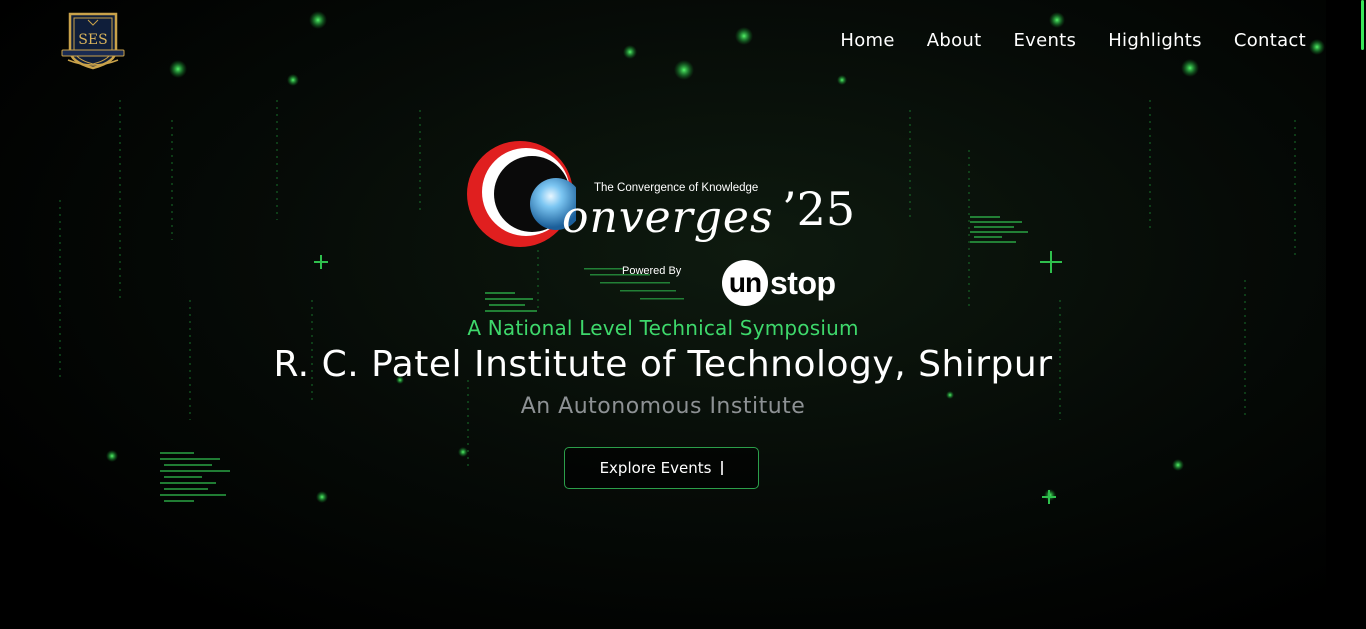  Describe the element at coordinates (722, 468) in the screenshot. I see `text-cursor-icon` at that location.